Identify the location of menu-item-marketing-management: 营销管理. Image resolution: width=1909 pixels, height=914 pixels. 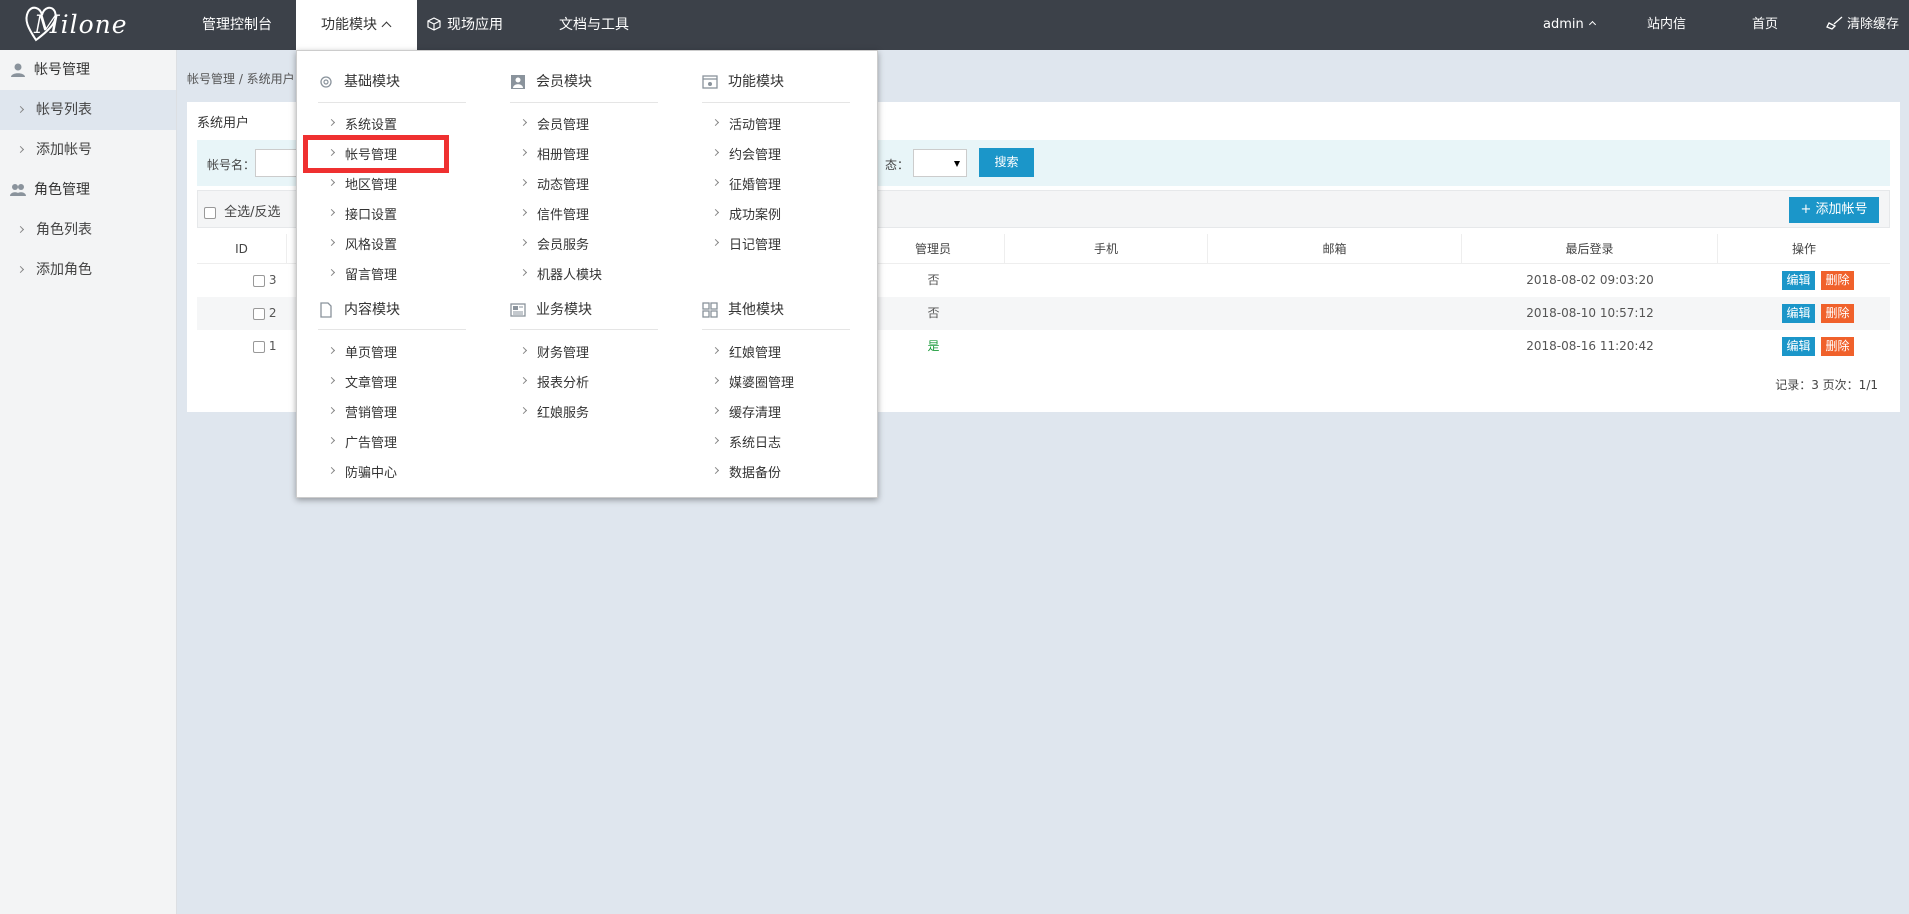
(362, 411).